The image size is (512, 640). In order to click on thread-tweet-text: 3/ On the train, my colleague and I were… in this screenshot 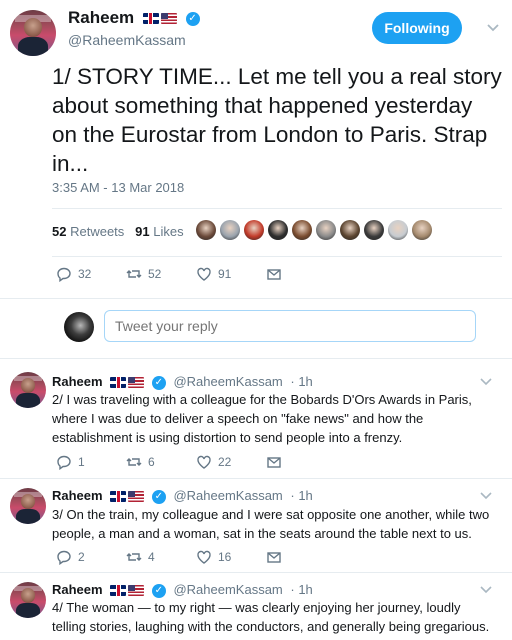, I will do `click(271, 524)`.